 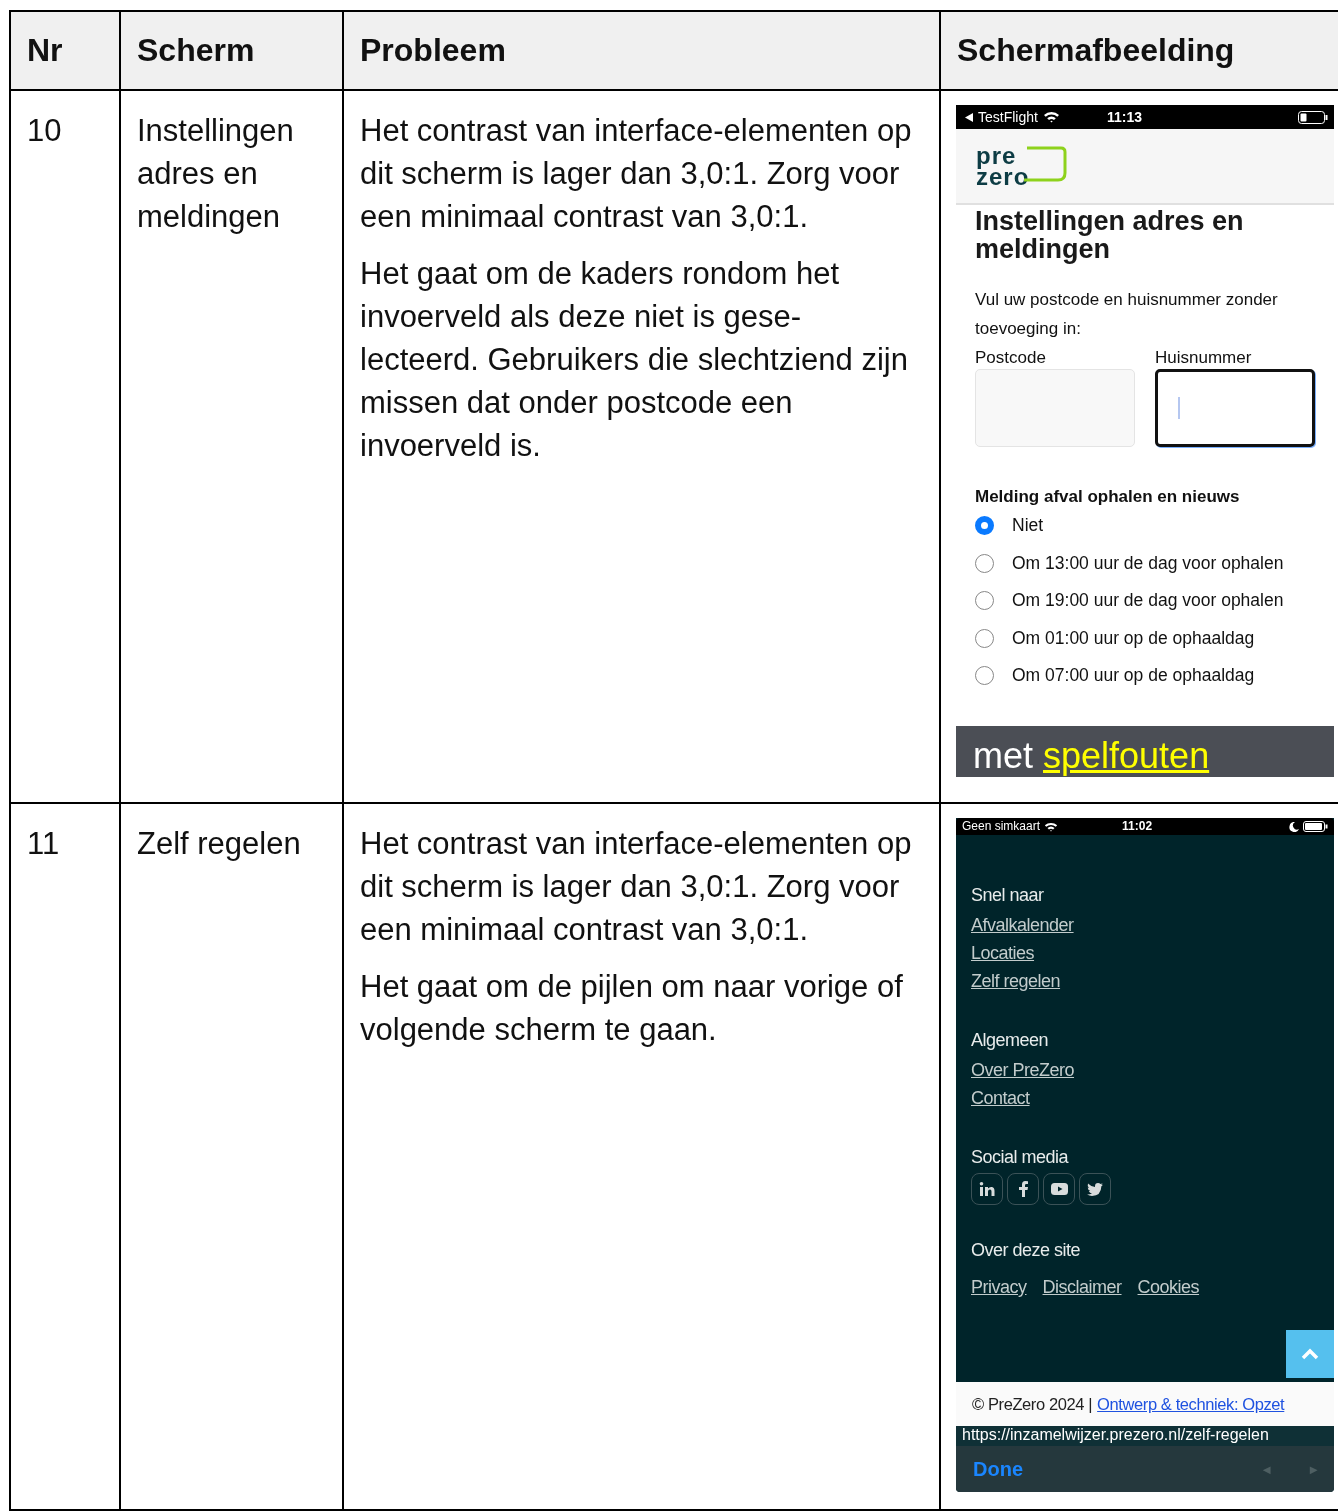 I want to click on caption-highlight: spelfouten, so click(x=1126, y=756).